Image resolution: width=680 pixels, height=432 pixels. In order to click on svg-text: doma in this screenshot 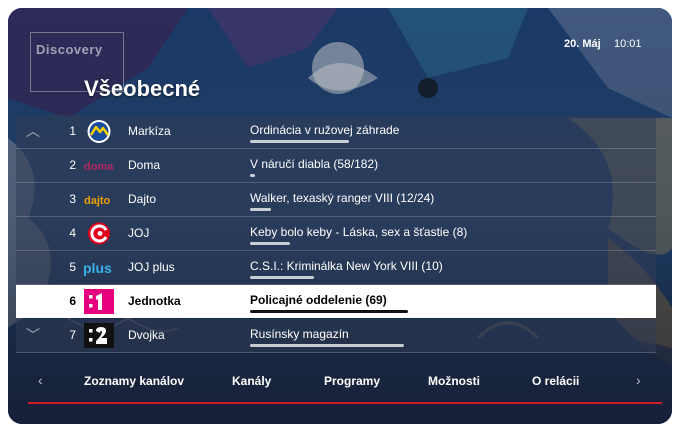, I will do `click(99, 167)`.